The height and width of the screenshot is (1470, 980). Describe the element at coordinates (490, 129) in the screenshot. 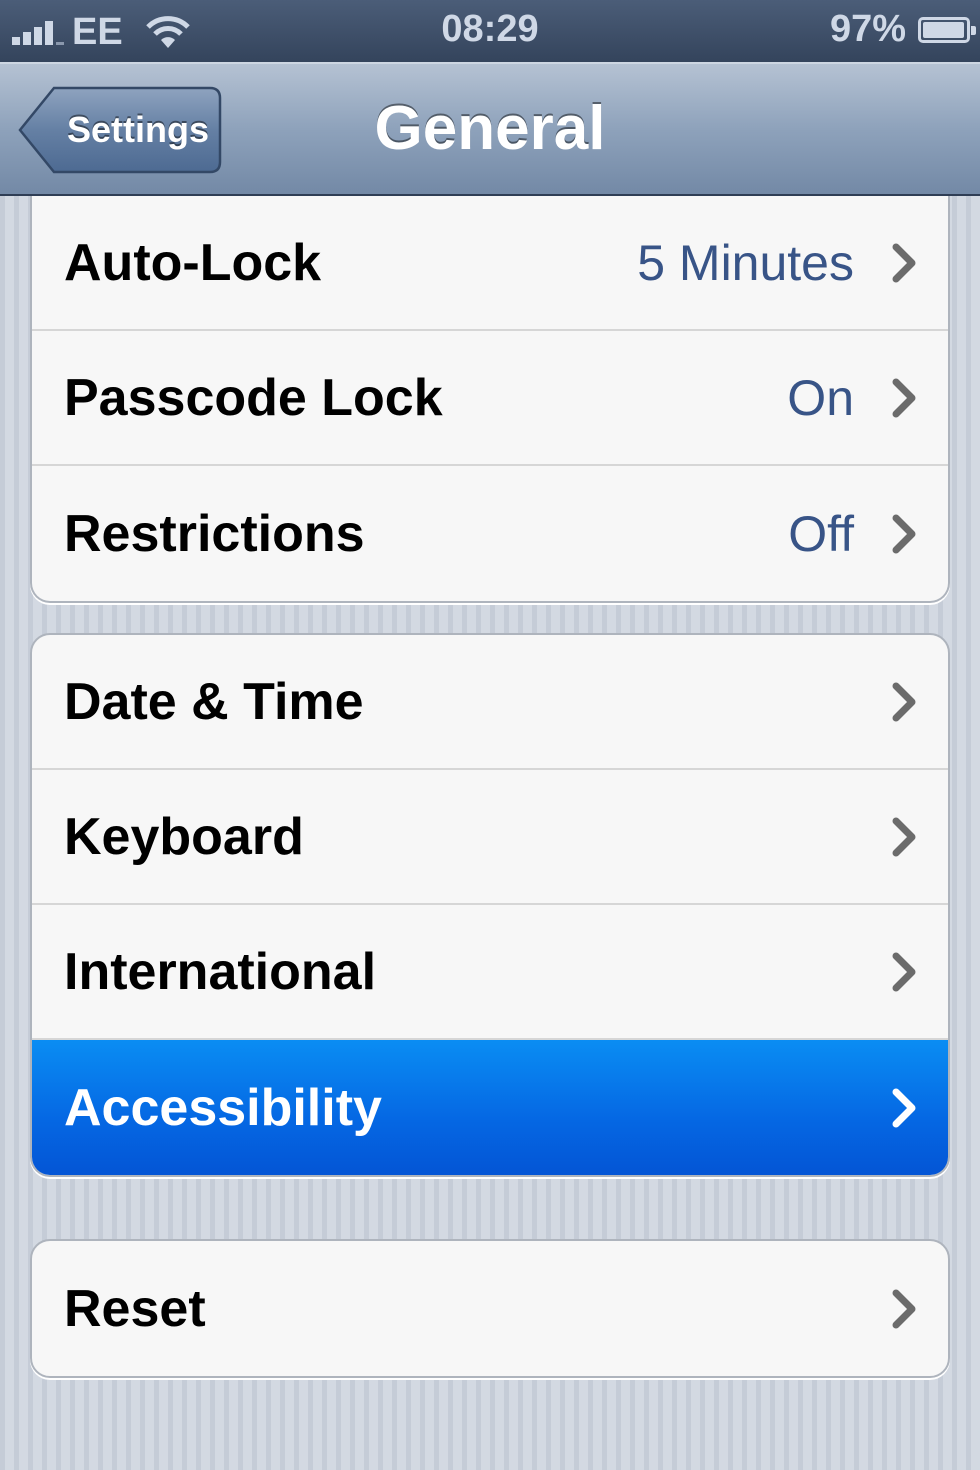

I see `navigation-bar: General Settings` at that location.